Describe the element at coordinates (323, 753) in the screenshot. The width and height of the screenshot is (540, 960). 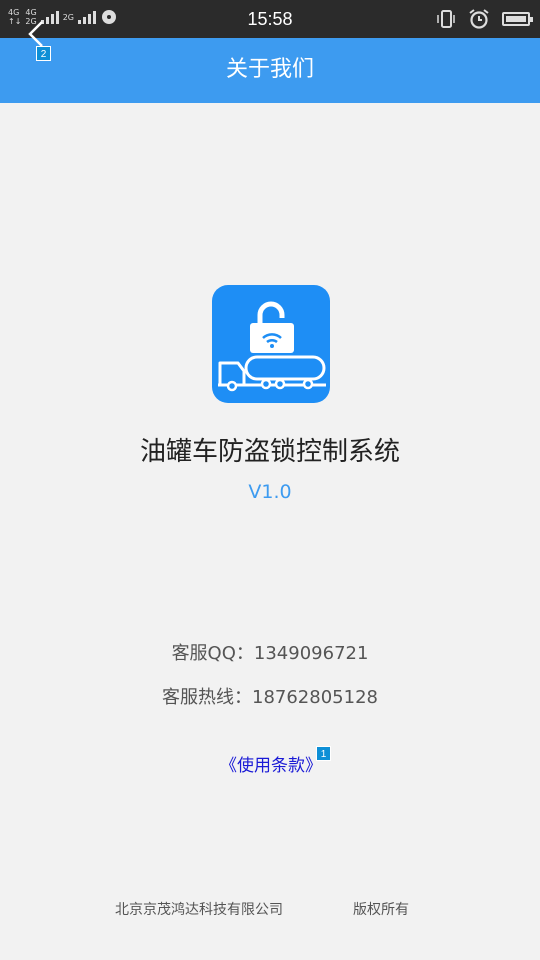
I see `terms-badge: 1` at that location.